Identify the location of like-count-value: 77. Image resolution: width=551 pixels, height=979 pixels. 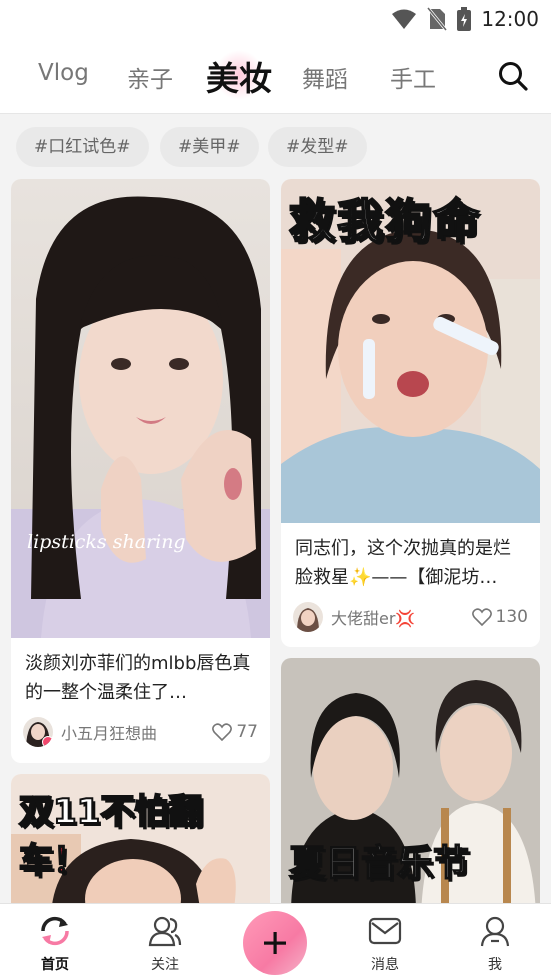
(247, 732).